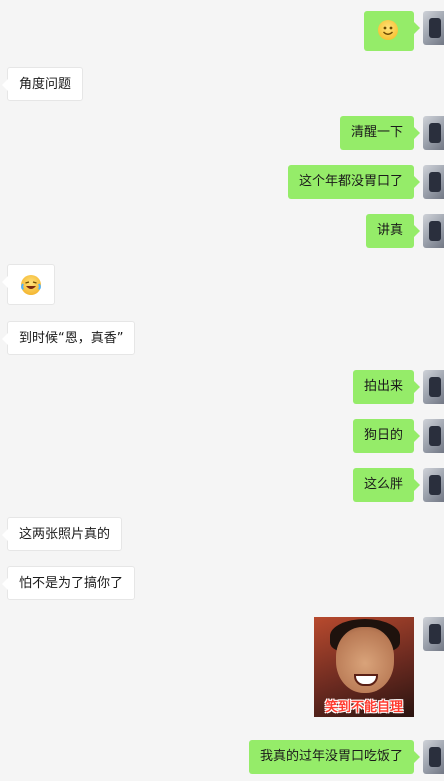 The height and width of the screenshot is (781, 444). I want to click on message-bubble-sent: 讲真, so click(393, 231).